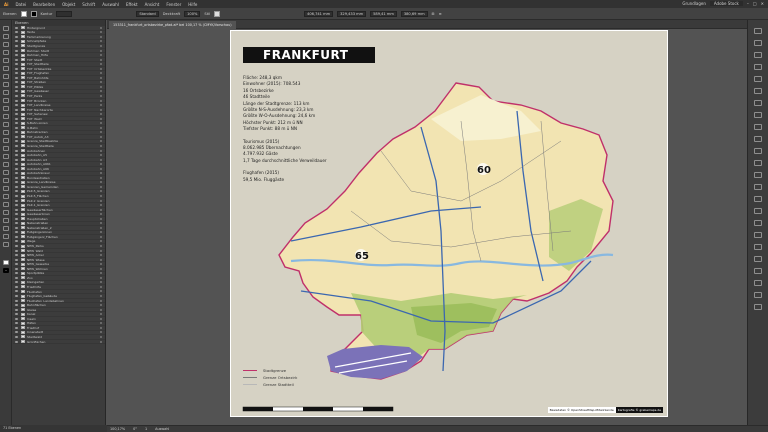 The image size is (768, 432). I want to click on fill-color-icon, so click(6, 262).